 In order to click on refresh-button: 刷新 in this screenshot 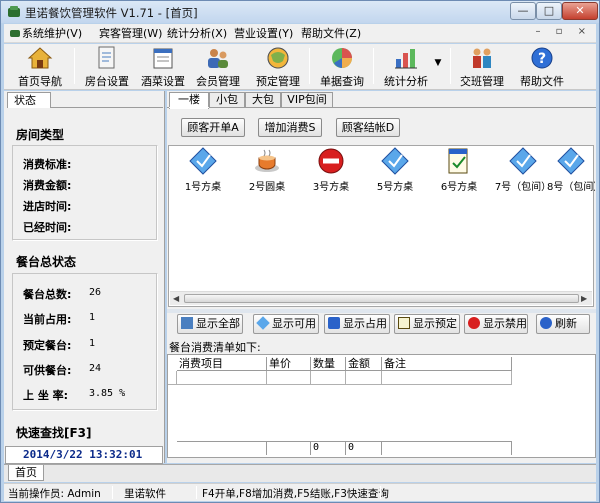, I will do `click(563, 324)`.